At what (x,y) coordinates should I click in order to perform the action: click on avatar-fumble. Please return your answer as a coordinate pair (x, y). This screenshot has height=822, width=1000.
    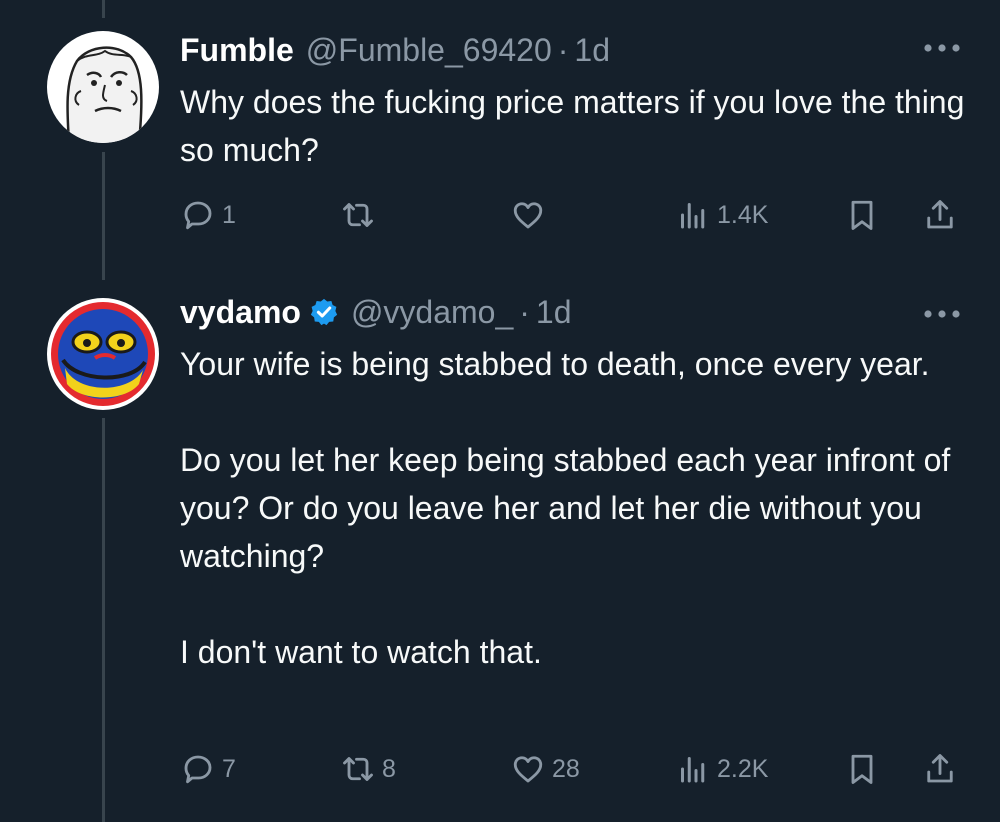
    Looking at the image, I should click on (103, 87).